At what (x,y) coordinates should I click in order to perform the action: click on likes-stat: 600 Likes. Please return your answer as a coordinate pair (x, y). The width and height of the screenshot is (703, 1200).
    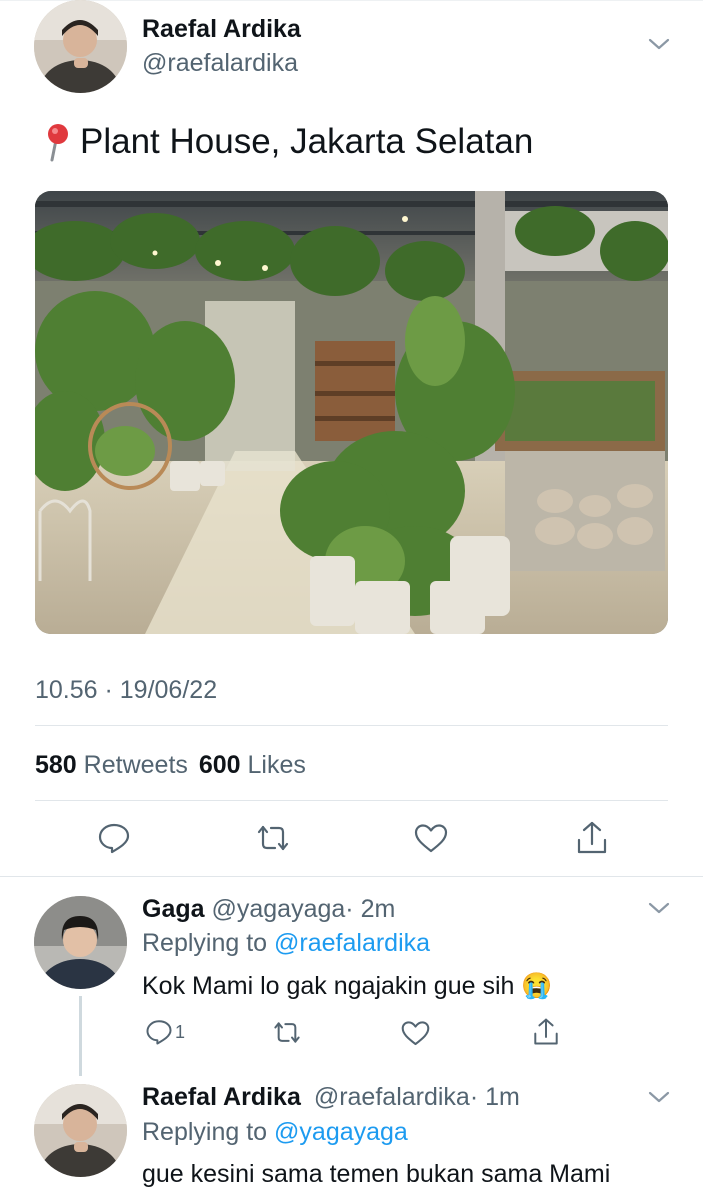
    Looking at the image, I should click on (252, 765).